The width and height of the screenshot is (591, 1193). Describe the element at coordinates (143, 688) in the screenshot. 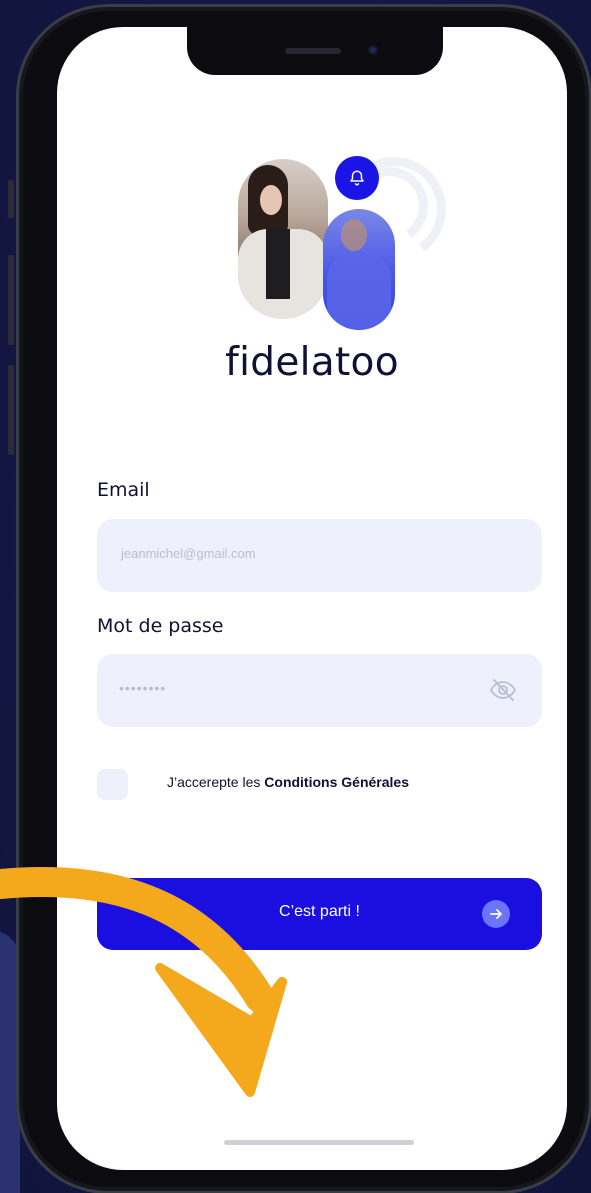

I see `password-mask: ••••••••` at that location.